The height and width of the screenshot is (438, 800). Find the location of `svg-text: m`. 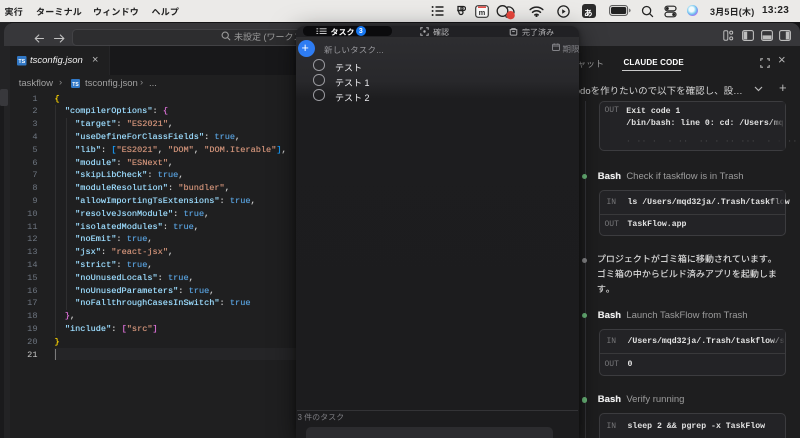

svg-text: m is located at coordinates (482, 11).